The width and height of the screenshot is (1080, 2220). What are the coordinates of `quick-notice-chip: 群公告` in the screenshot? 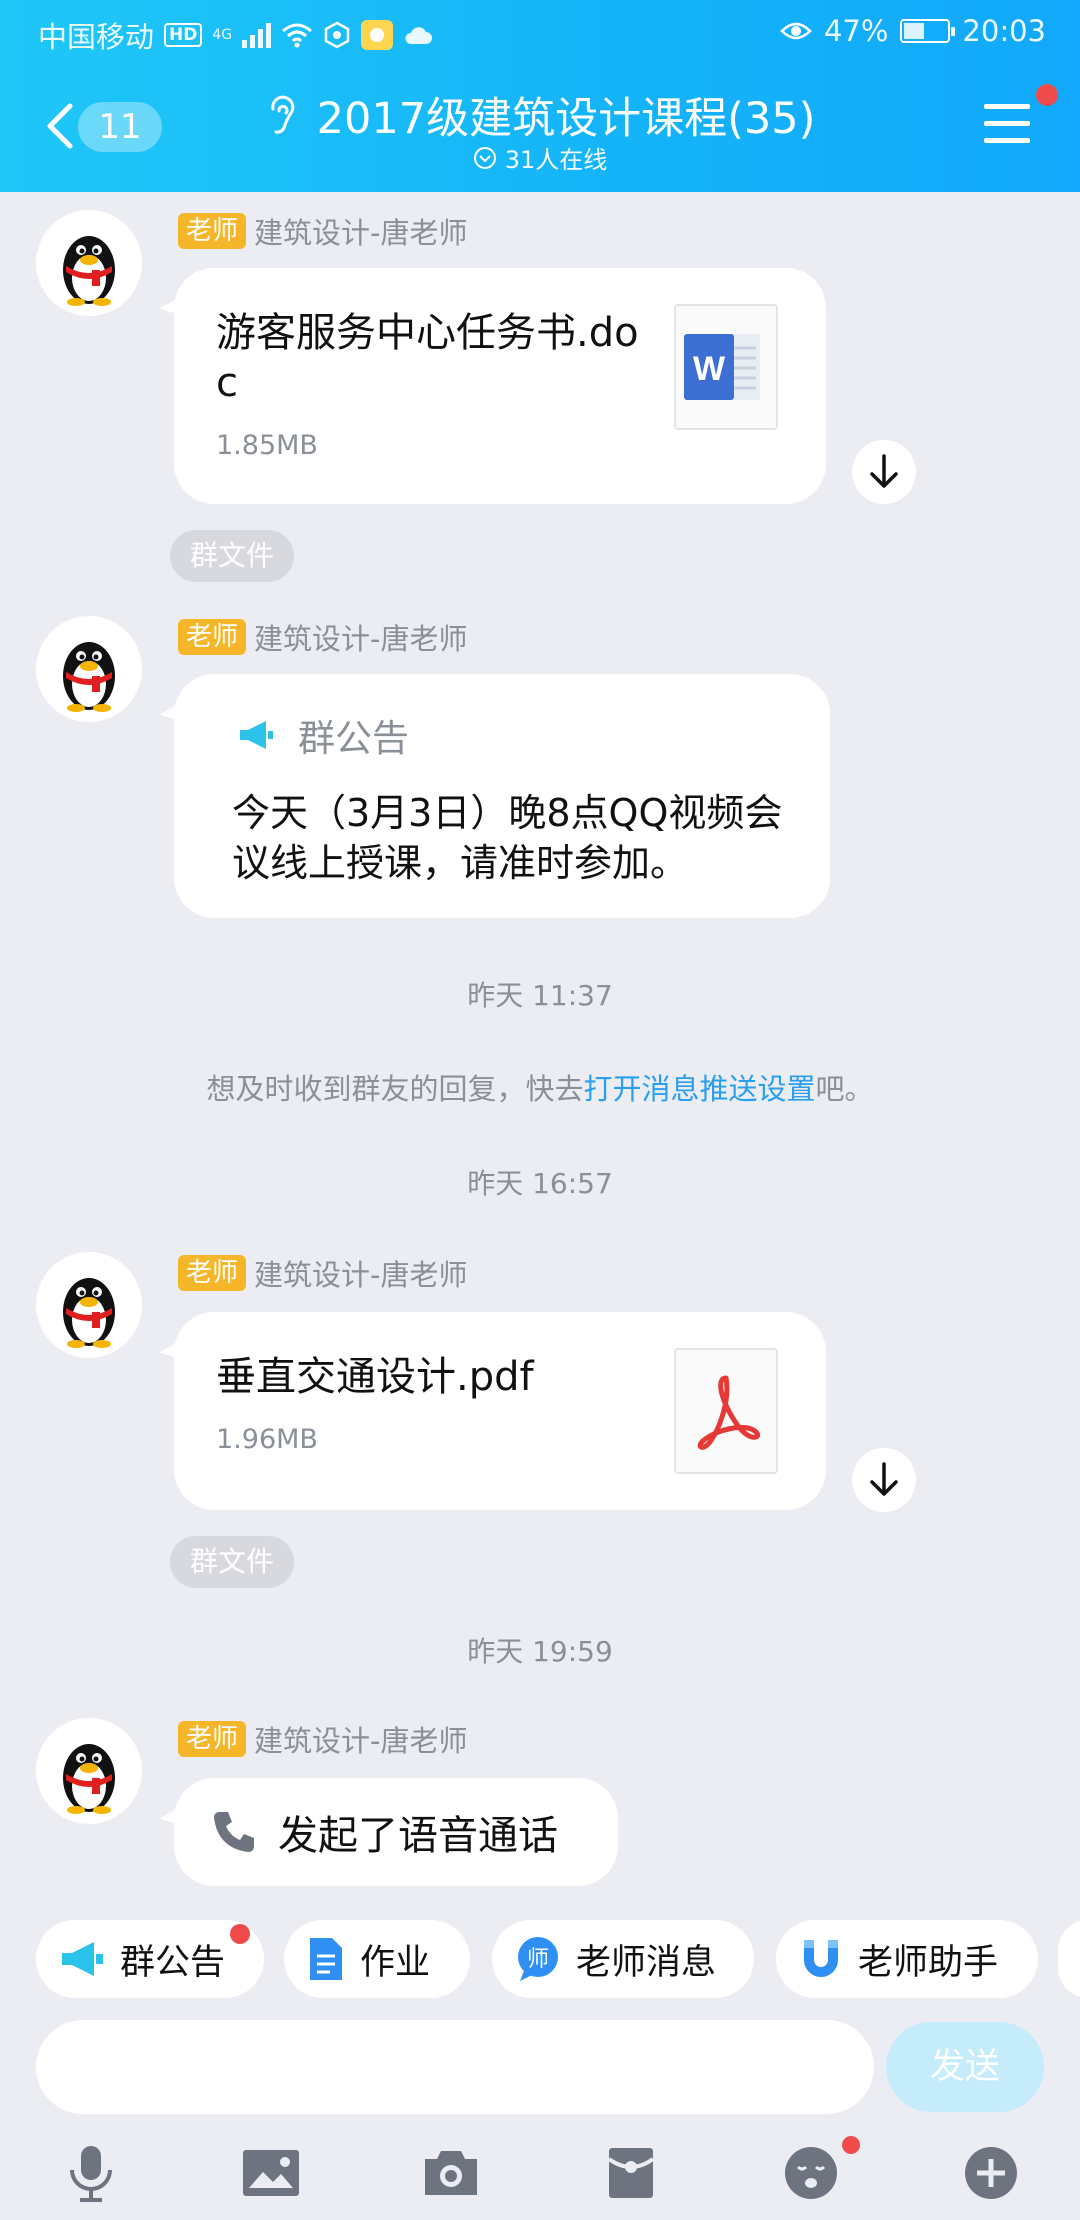 It's located at (150, 1959).